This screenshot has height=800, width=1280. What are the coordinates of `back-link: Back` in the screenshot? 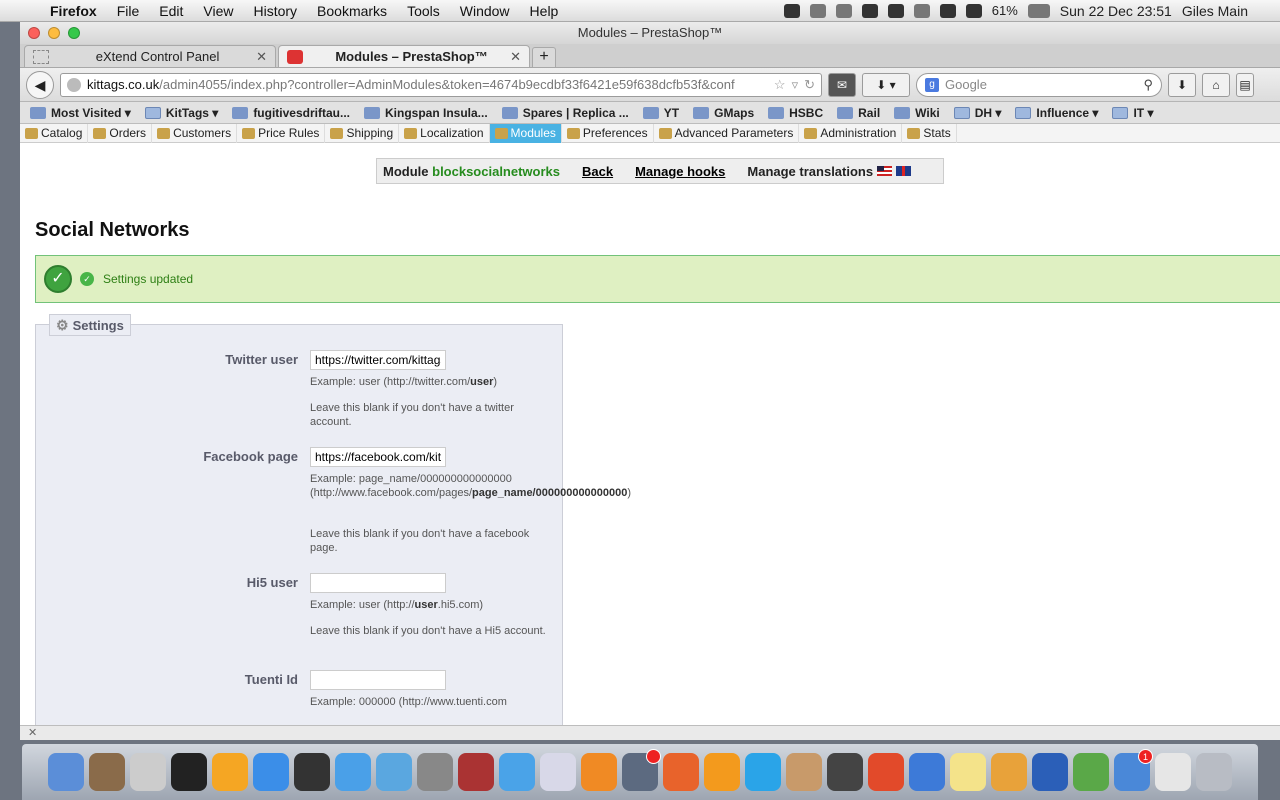 It's located at (597, 171).